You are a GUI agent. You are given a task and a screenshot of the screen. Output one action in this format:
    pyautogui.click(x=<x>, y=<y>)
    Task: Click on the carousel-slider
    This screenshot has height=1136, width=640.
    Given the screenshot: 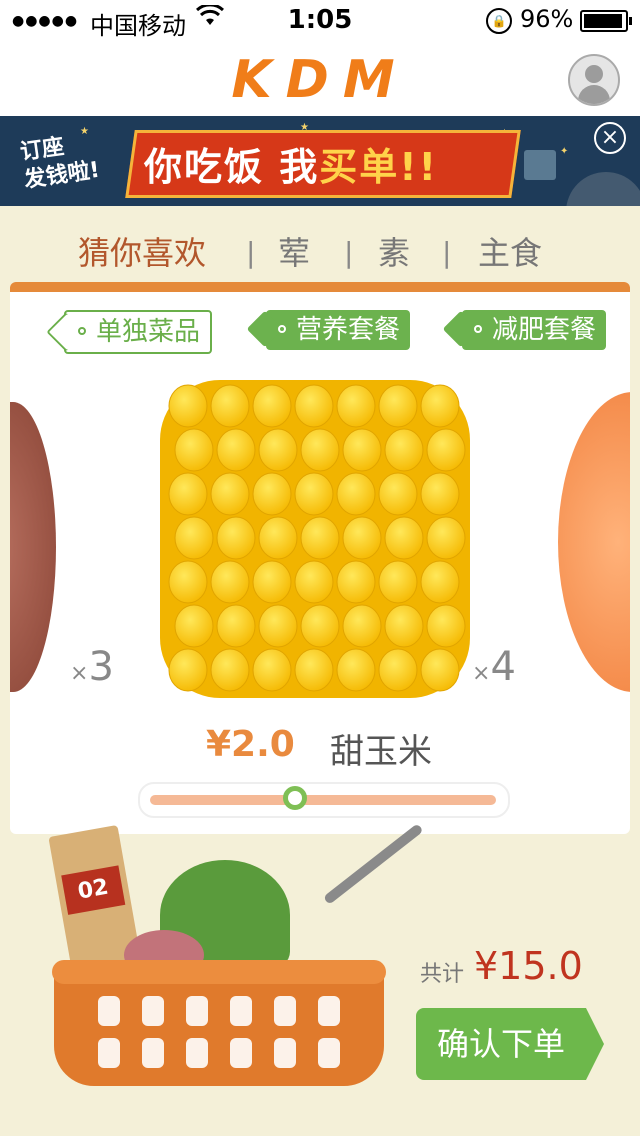 What is the action you would take?
    pyautogui.click(x=324, y=800)
    